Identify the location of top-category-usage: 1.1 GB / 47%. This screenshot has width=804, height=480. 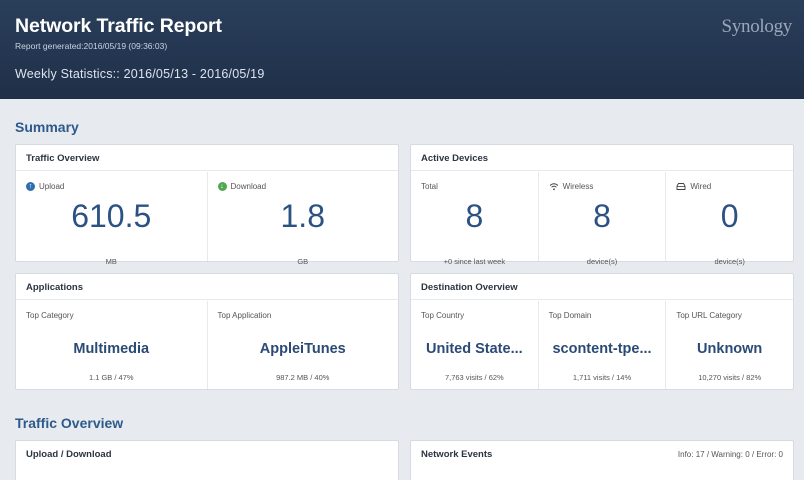
(111, 377).